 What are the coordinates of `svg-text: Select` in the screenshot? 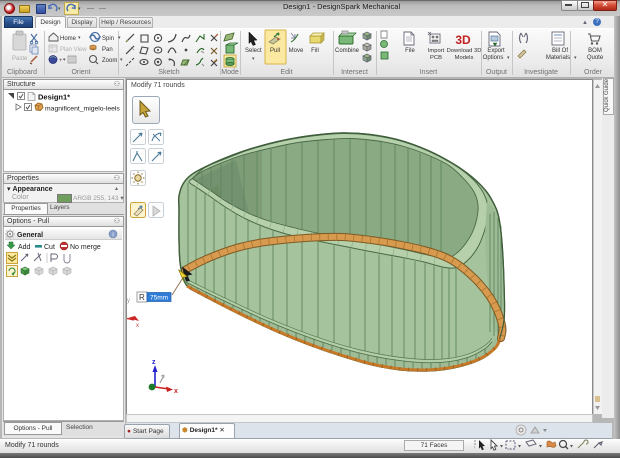 It's located at (253, 51).